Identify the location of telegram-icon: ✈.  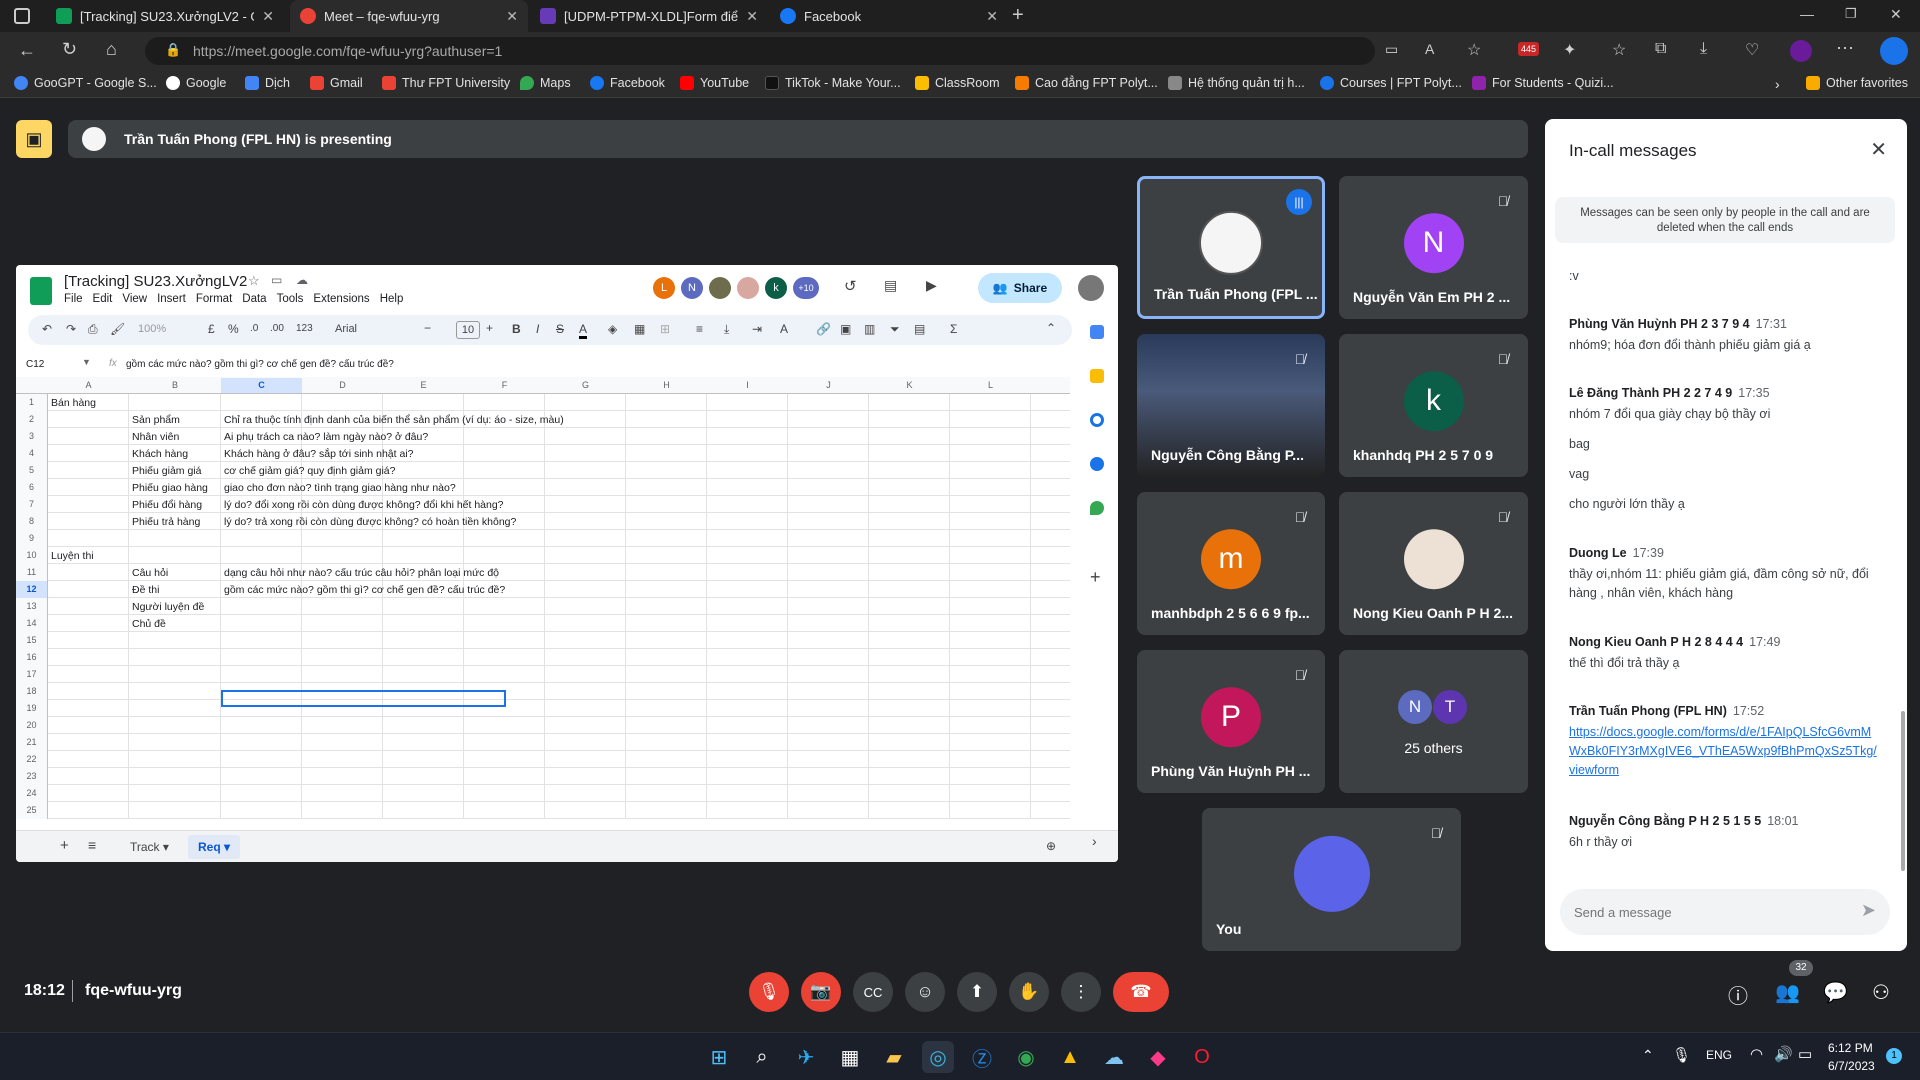
(806, 1057).